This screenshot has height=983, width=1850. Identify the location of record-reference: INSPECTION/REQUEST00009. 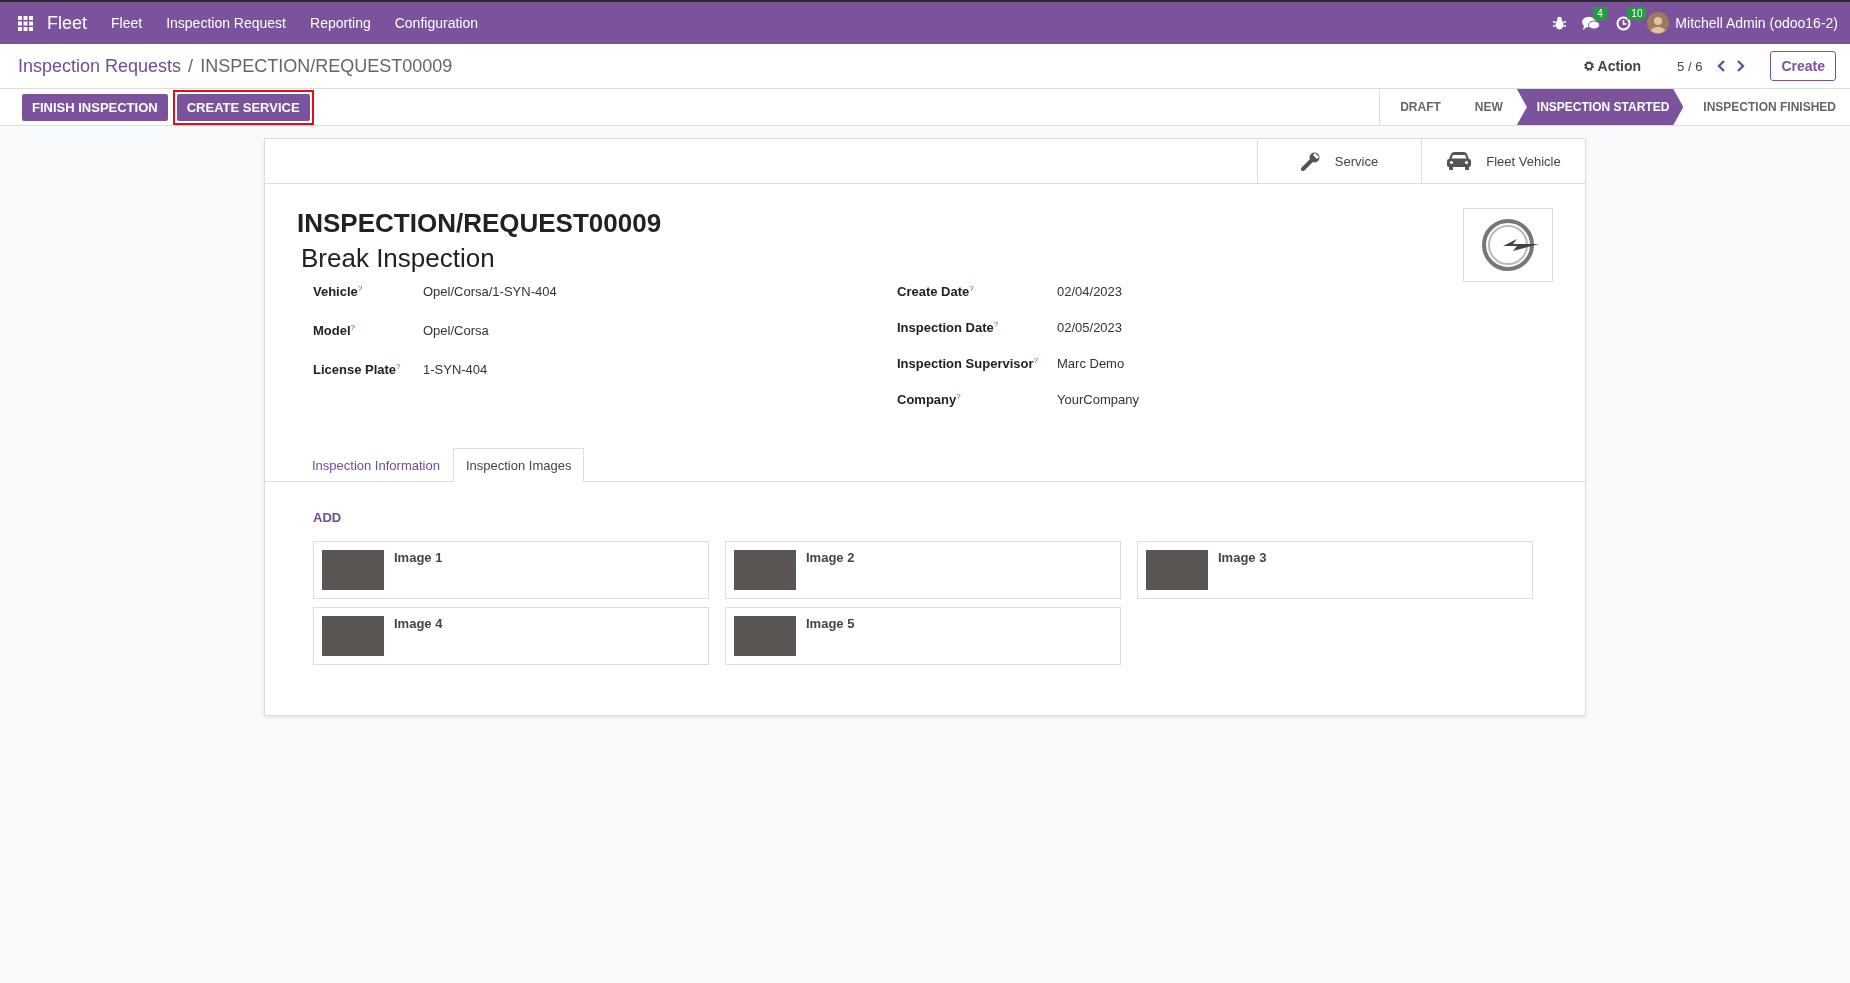
(479, 223).